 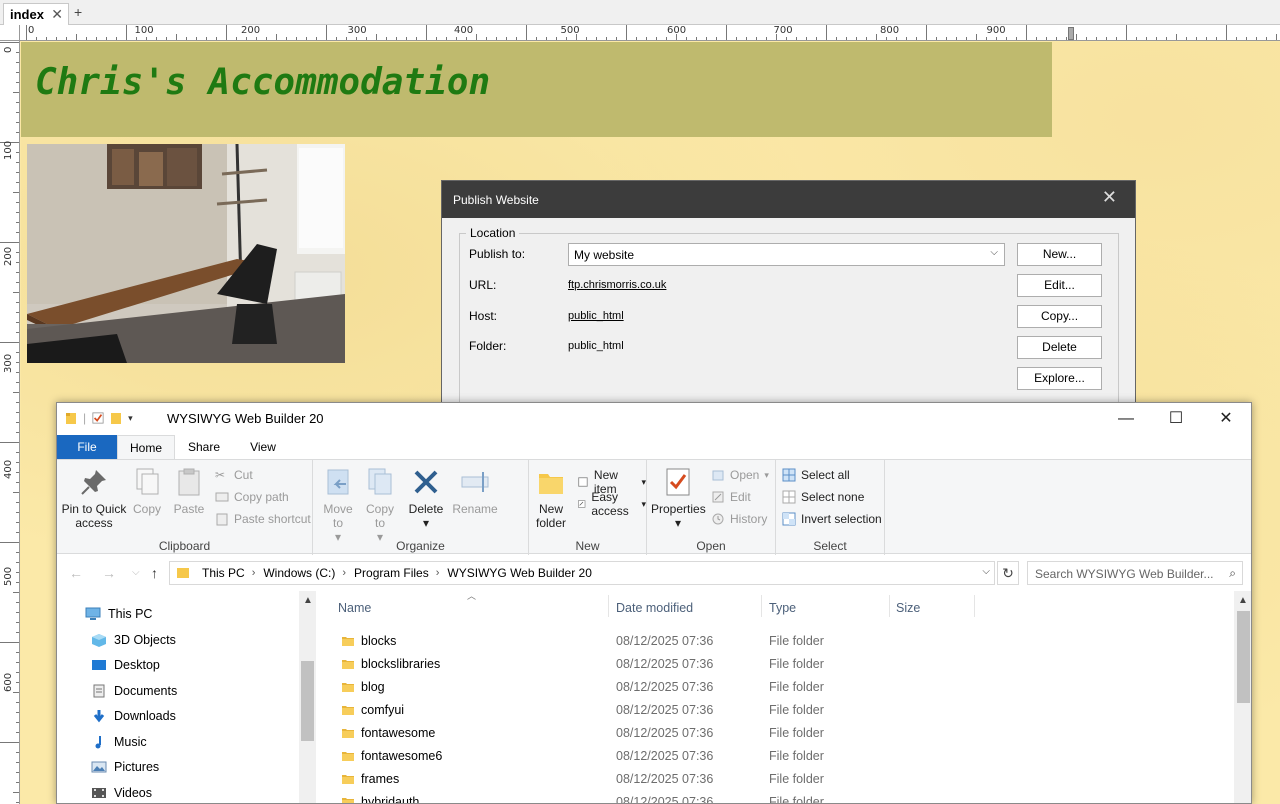 What do you see at coordinates (307, 701) in the screenshot?
I see `nav-scroll-thumb` at bounding box center [307, 701].